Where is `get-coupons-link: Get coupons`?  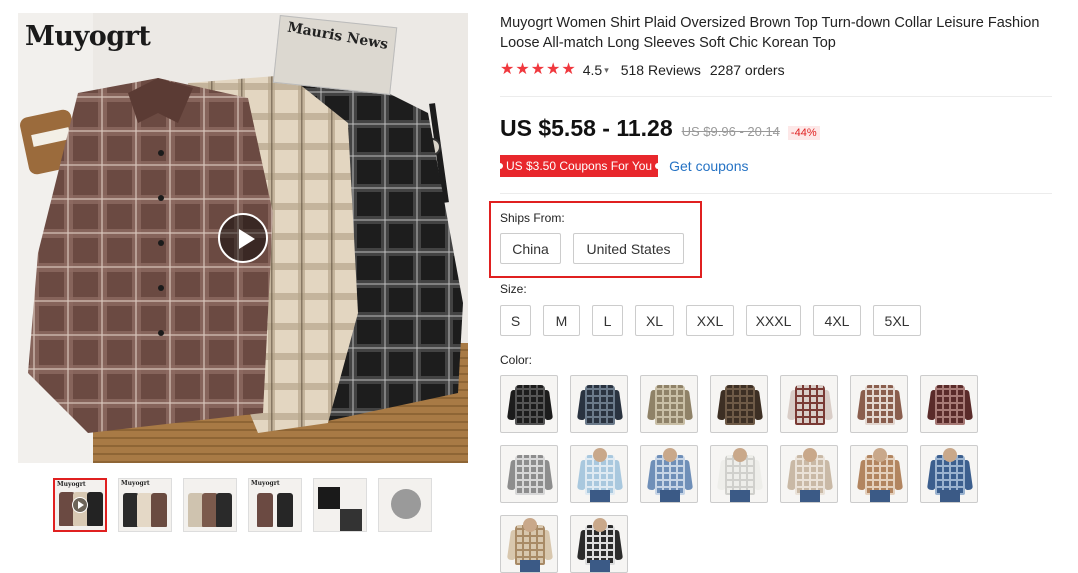
get-coupons-link: Get coupons is located at coordinates (708, 166).